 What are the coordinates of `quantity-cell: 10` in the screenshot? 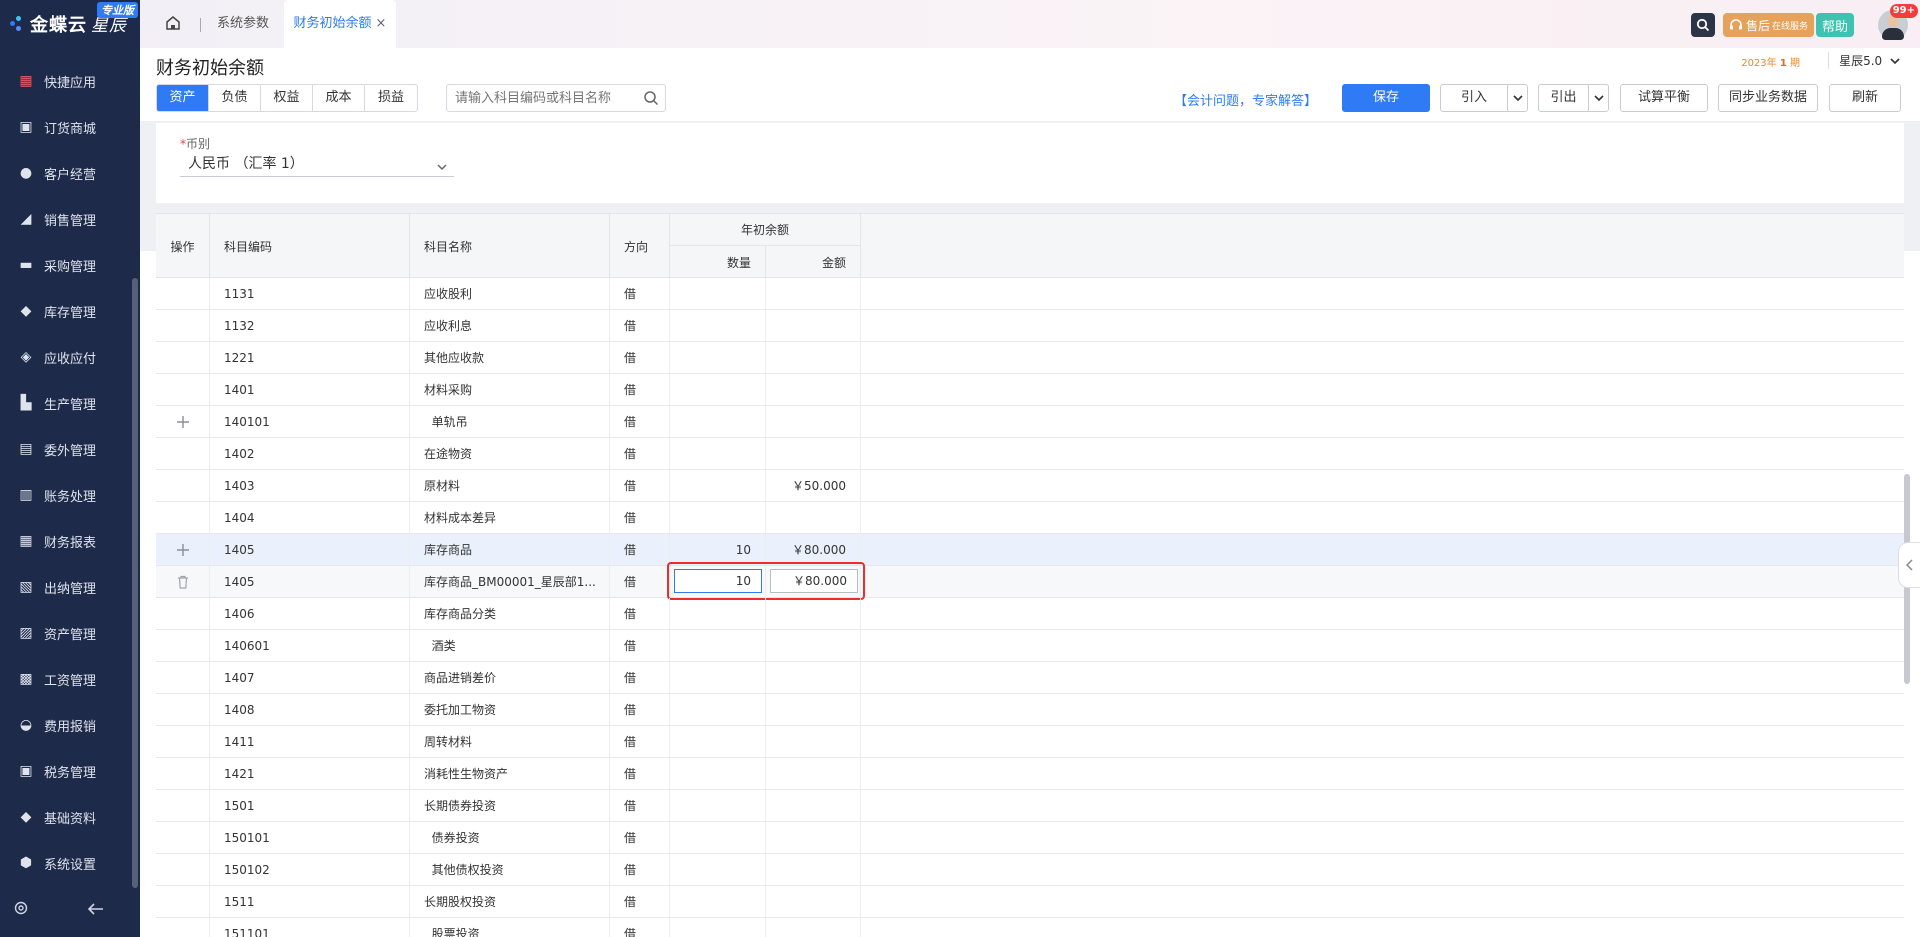 It's located at (718, 549).